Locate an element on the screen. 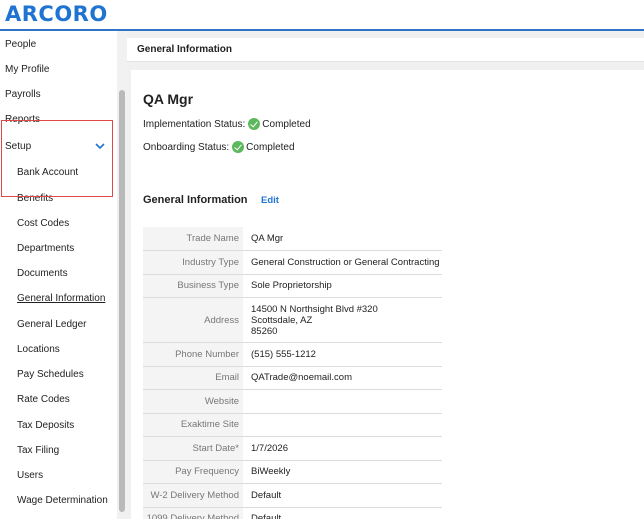 The image size is (644, 519). field-label: Phone Number is located at coordinates (193, 354).